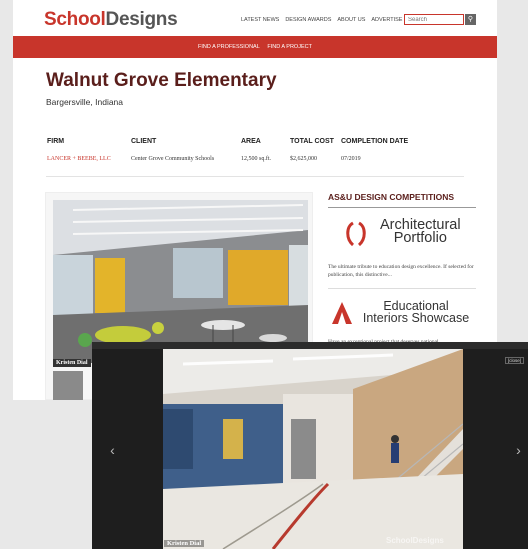 Image resolution: width=528 pixels, height=549 pixels. What do you see at coordinates (79, 159) in the screenshot?
I see `firm-link: LANCER + BEEBE, LLC` at bounding box center [79, 159].